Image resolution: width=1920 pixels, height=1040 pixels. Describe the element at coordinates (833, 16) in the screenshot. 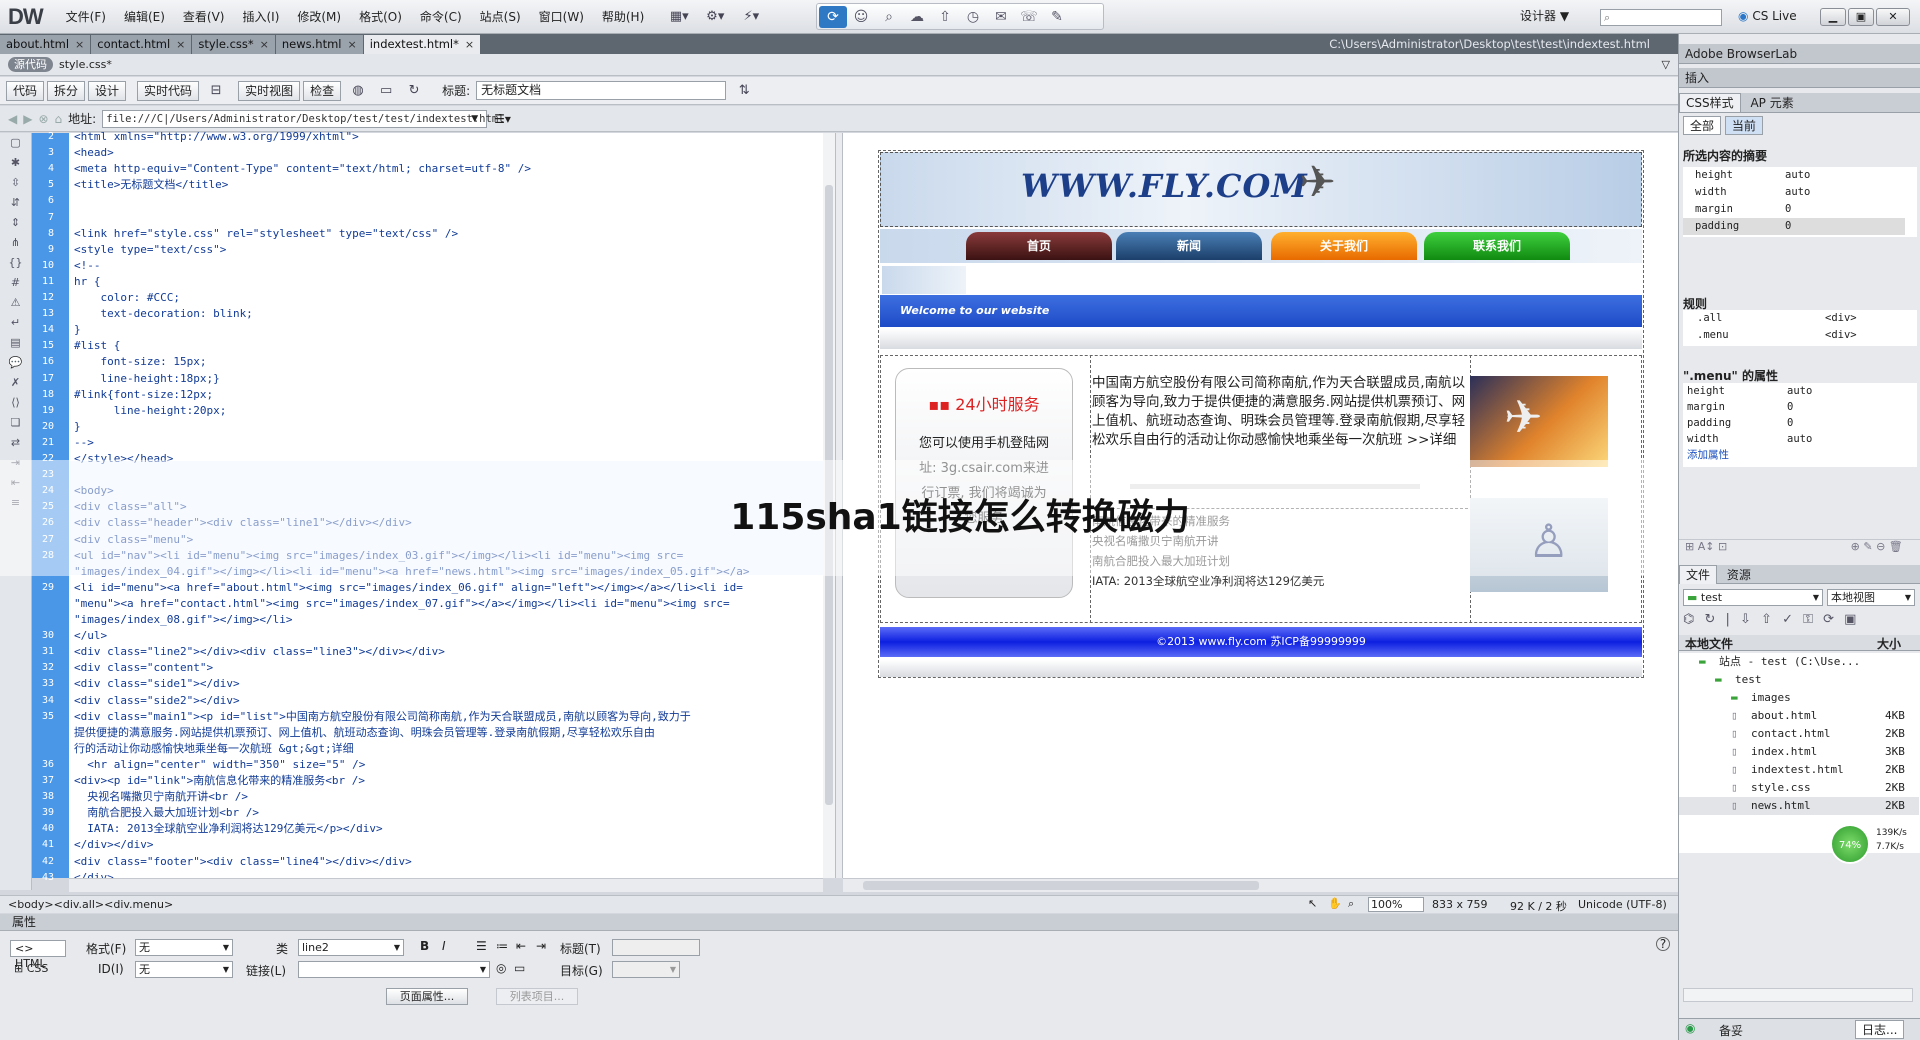

I see `browserlab-icon: ⟳` at that location.